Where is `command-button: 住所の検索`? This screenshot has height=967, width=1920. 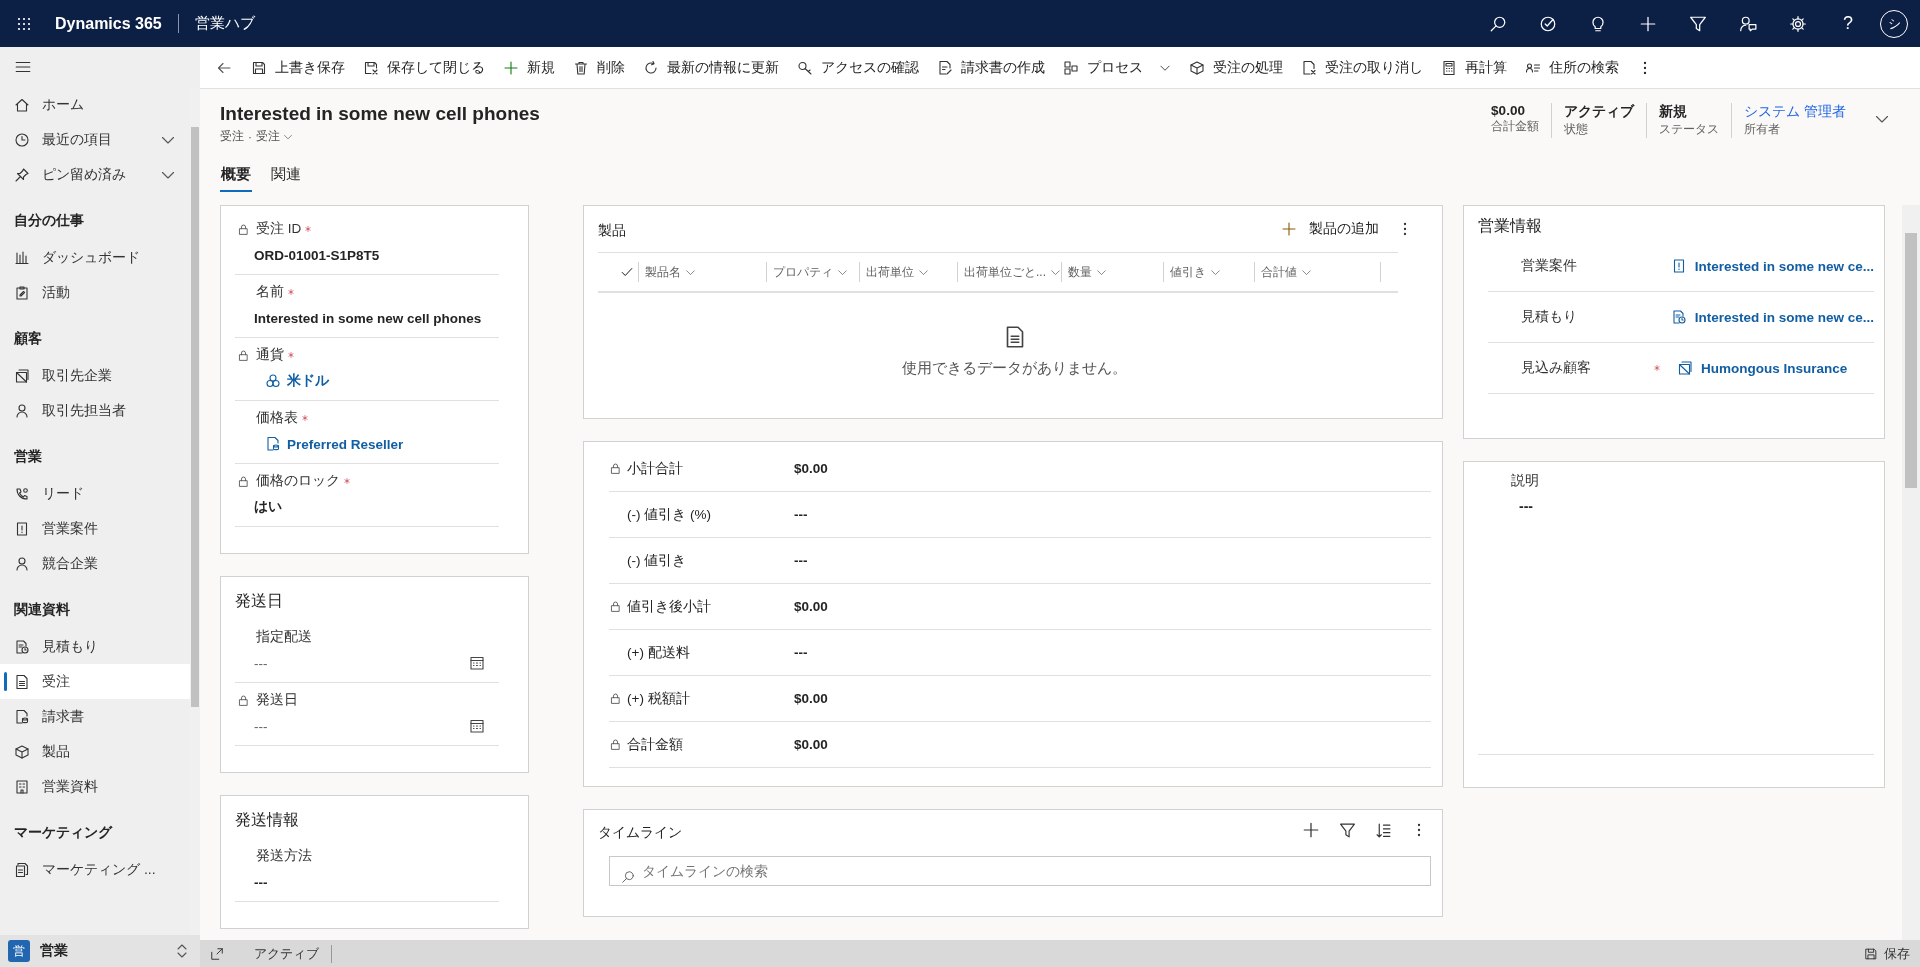 command-button: 住所の検索 is located at coordinates (1572, 67).